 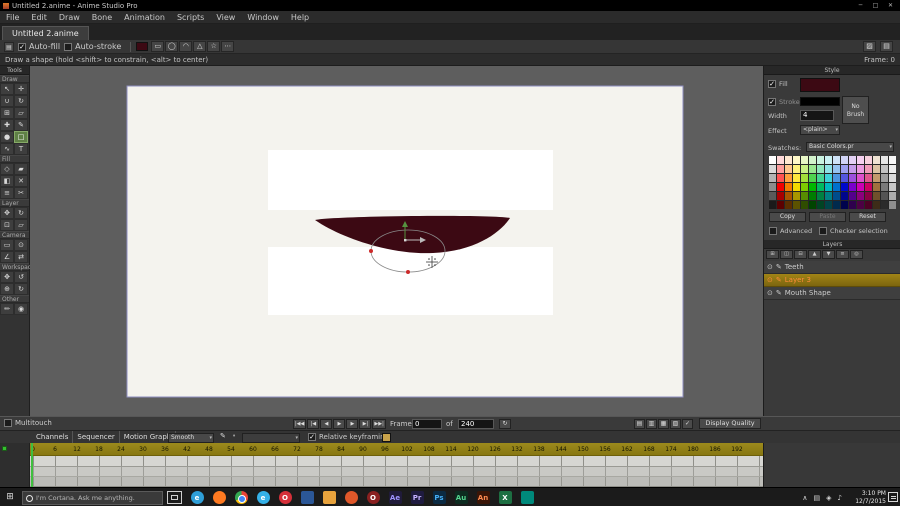 I want to click on stroke-color-swatch, so click(x=820, y=101).